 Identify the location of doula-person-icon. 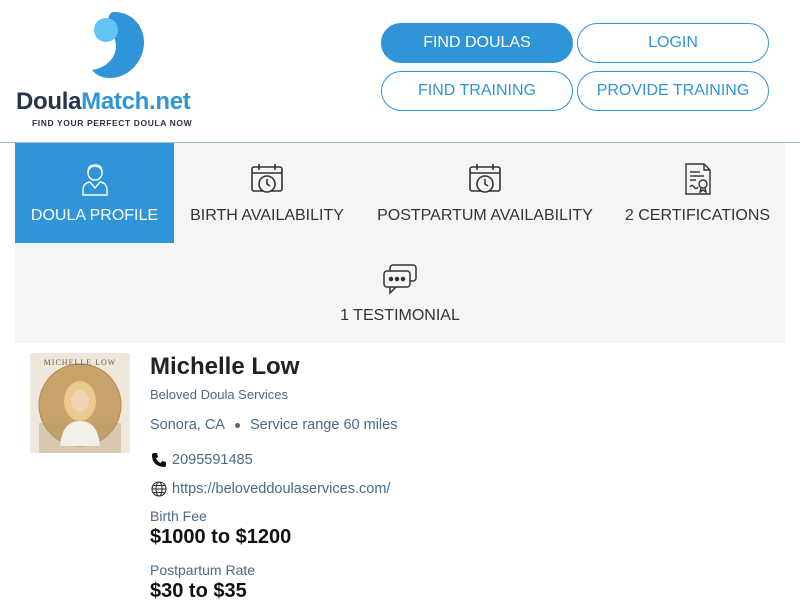
(95, 179).